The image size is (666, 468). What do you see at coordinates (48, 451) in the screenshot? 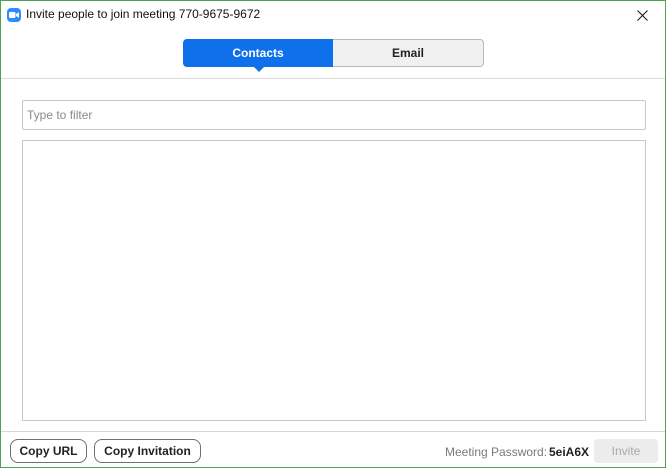
I see `copy-url-button: Copy URL` at bounding box center [48, 451].